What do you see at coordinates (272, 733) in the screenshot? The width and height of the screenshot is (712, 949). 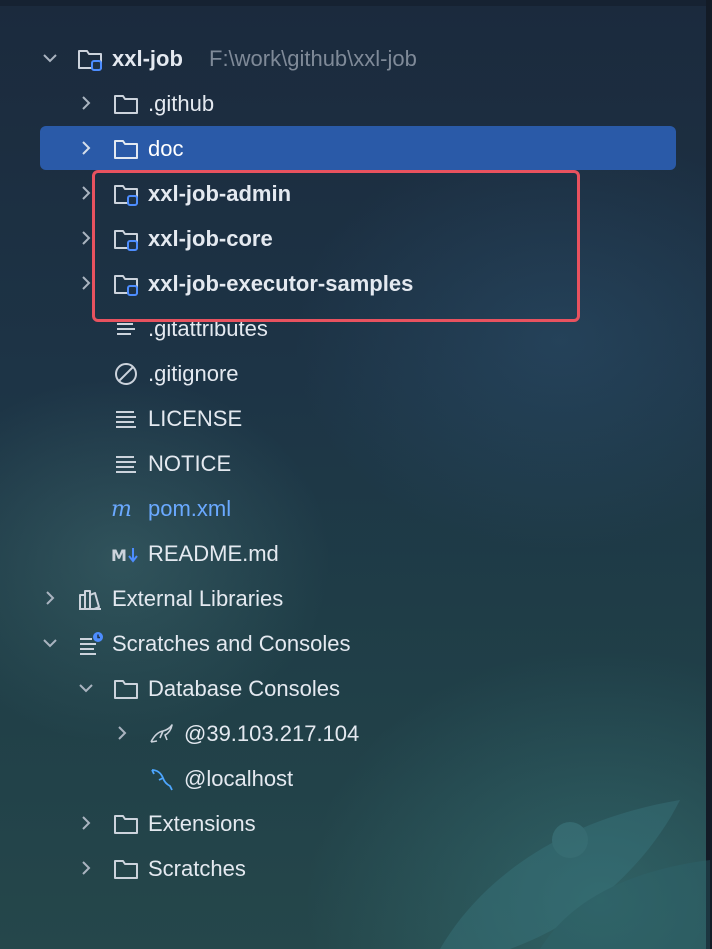 I see `tree-item-label: @39.103.217.104` at bounding box center [272, 733].